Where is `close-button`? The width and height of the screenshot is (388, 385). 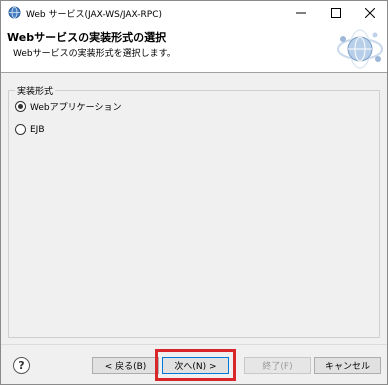
close-button is located at coordinates (370, 13).